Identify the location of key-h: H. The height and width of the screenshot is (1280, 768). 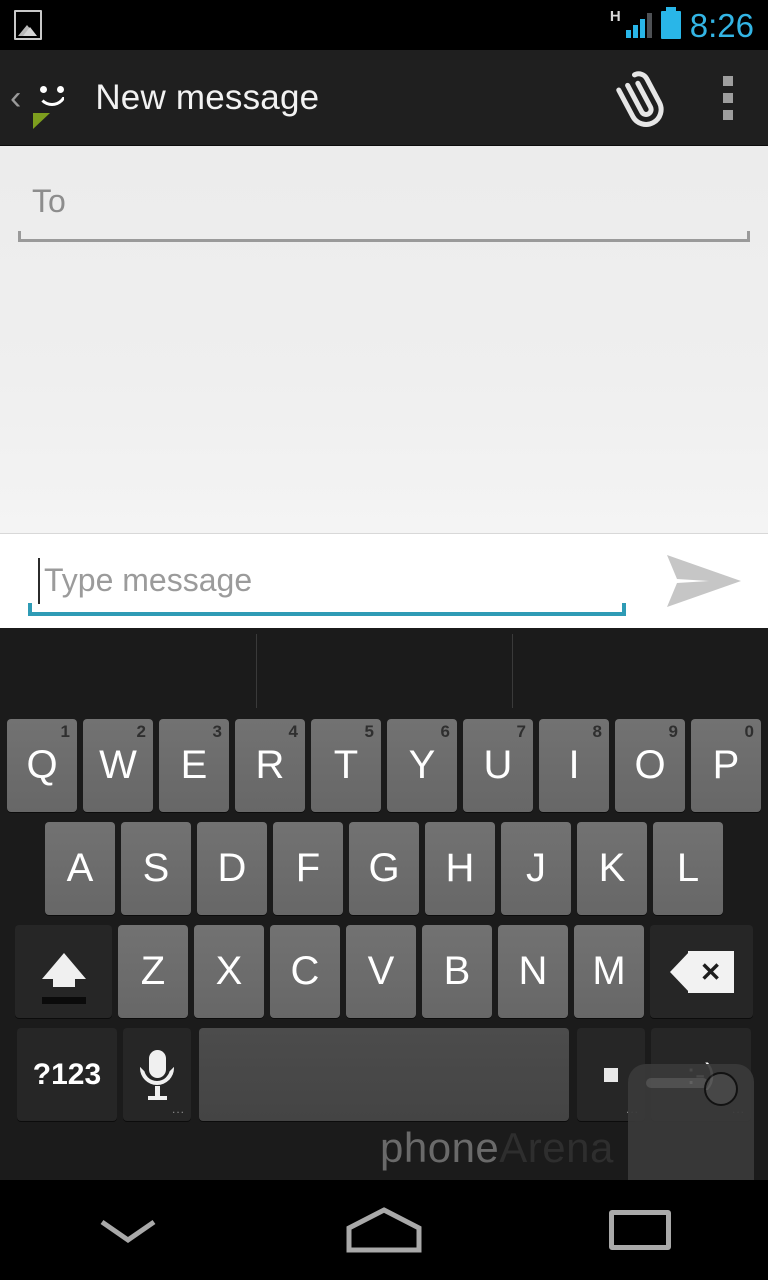
(460, 868).